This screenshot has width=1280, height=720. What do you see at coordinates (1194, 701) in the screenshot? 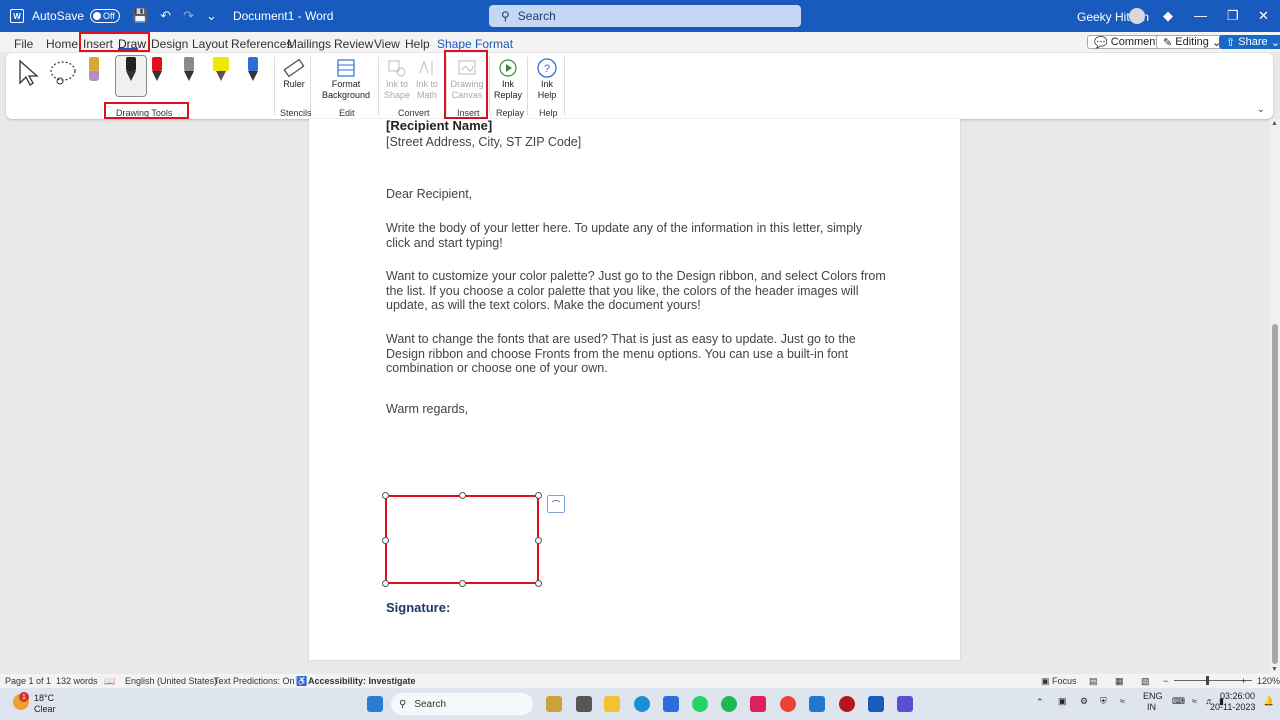
I see `wifi-icon: ≈` at bounding box center [1194, 701].